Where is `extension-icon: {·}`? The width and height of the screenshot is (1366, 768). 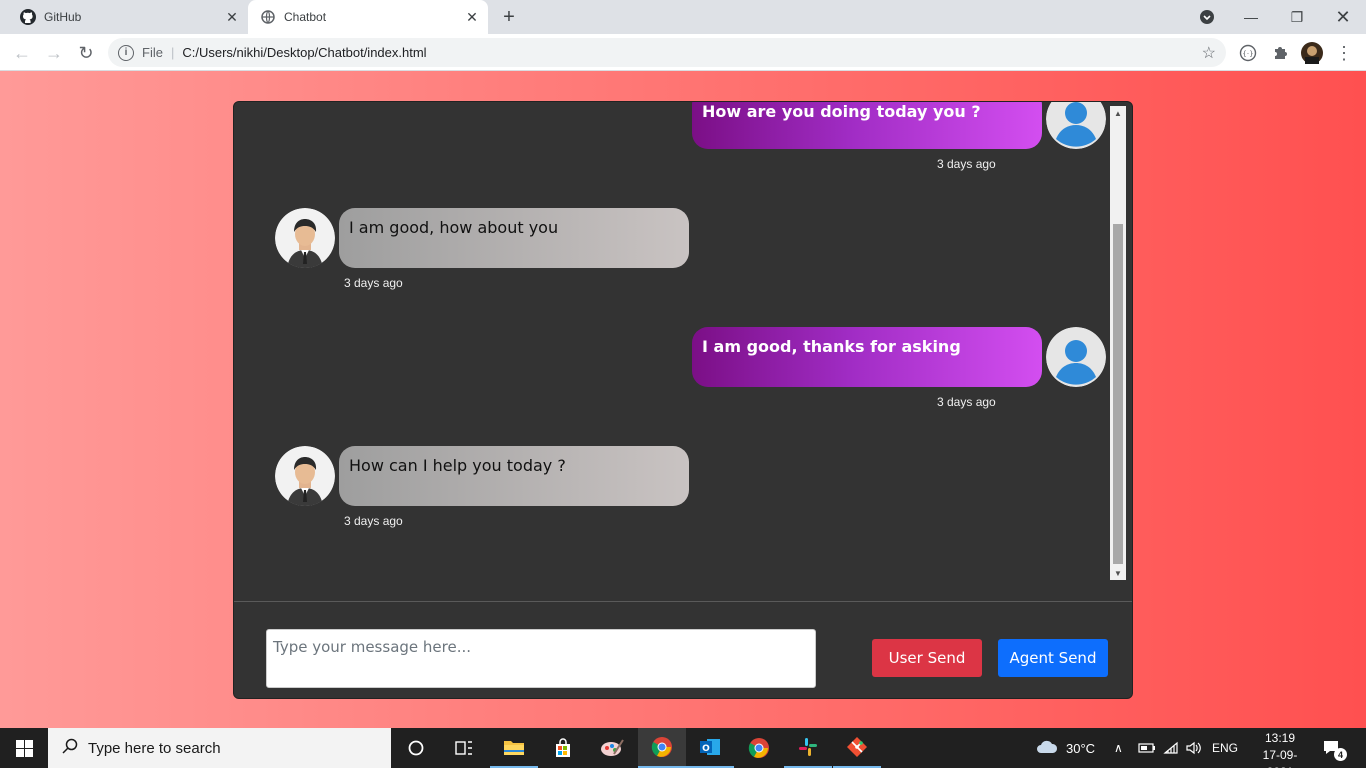 extension-icon: {·} is located at coordinates (1248, 53).